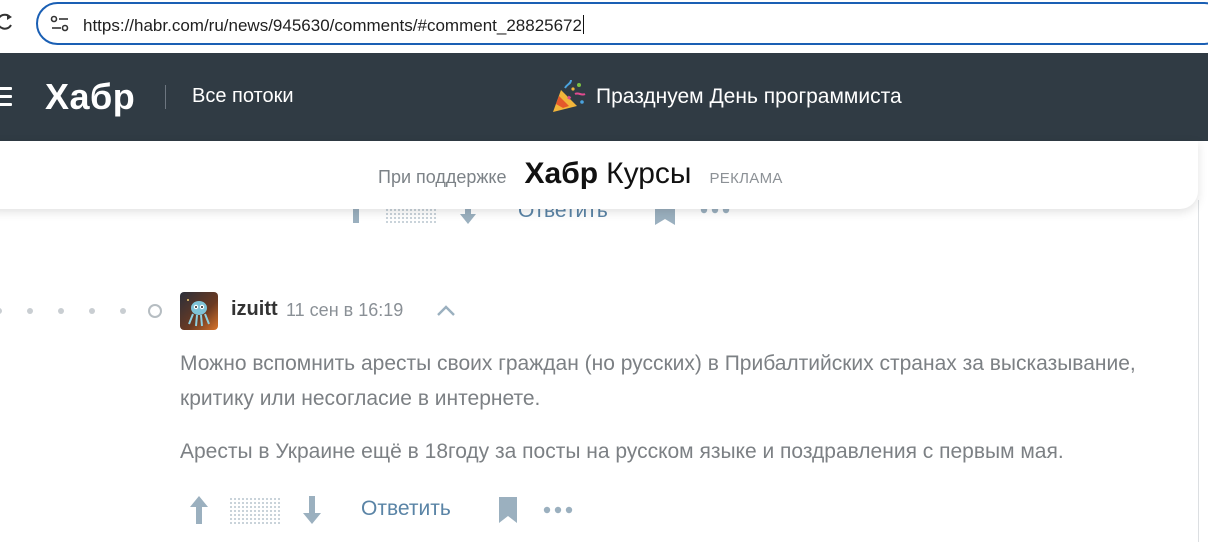 The height and width of the screenshot is (542, 1208). Describe the element at coordinates (344, 310) in the screenshot. I see `comment-time: 11 сен в 16:19` at that location.